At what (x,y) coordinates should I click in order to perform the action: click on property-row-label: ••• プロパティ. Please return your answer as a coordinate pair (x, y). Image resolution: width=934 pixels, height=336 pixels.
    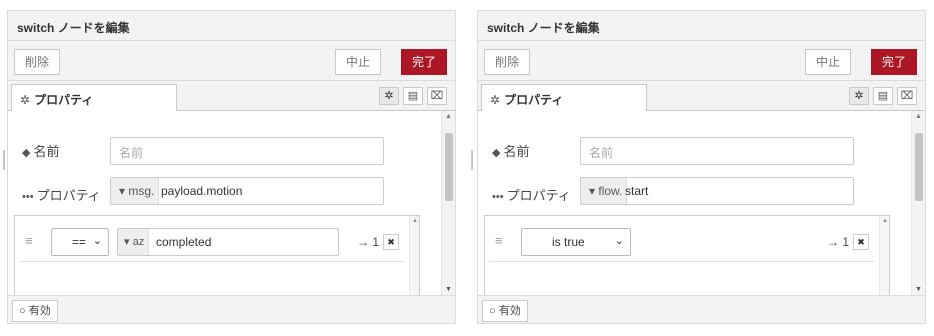
    Looking at the image, I should click on (61, 194).